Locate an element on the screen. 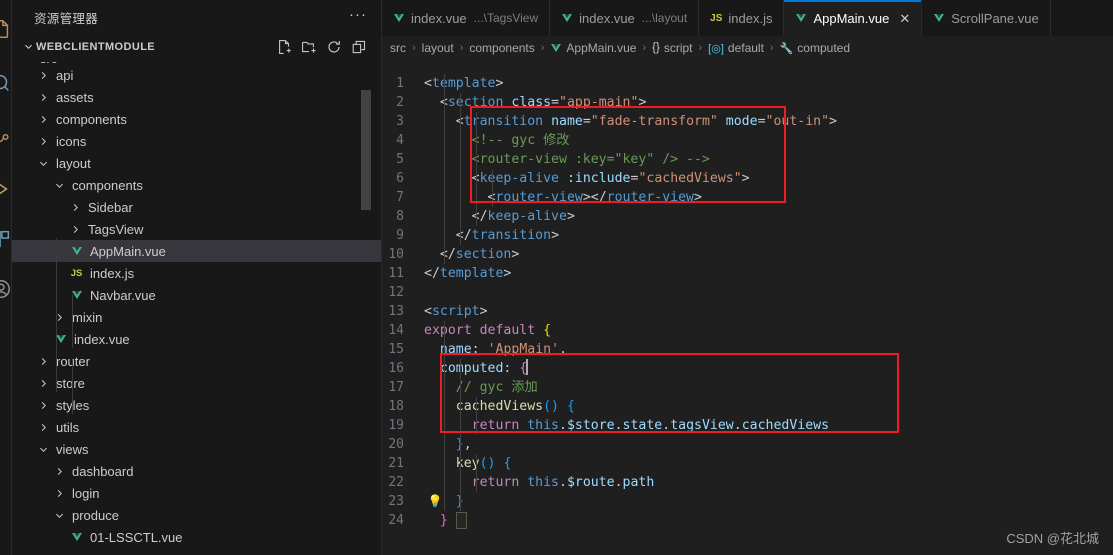 This screenshot has height=555, width=1113. editor-tab-index-vue-1: index.vue ...\layout is located at coordinates (625, 18).